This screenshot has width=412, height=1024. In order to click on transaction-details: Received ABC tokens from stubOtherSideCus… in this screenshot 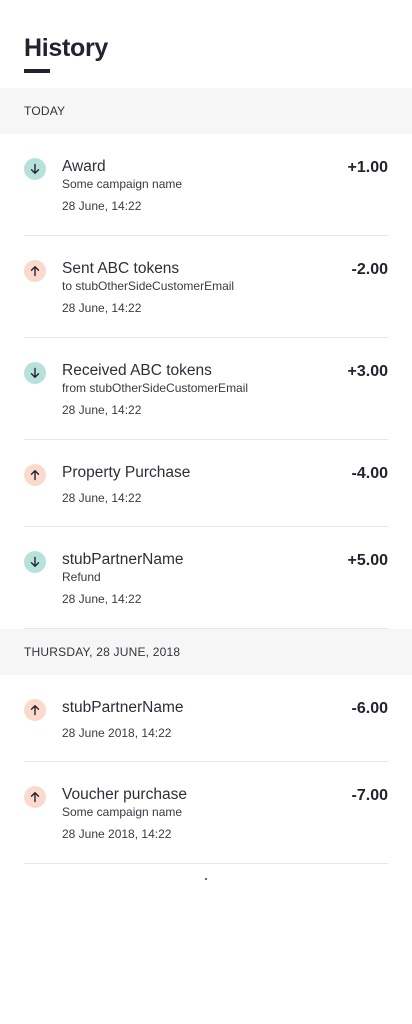, I will do `click(225, 389)`.